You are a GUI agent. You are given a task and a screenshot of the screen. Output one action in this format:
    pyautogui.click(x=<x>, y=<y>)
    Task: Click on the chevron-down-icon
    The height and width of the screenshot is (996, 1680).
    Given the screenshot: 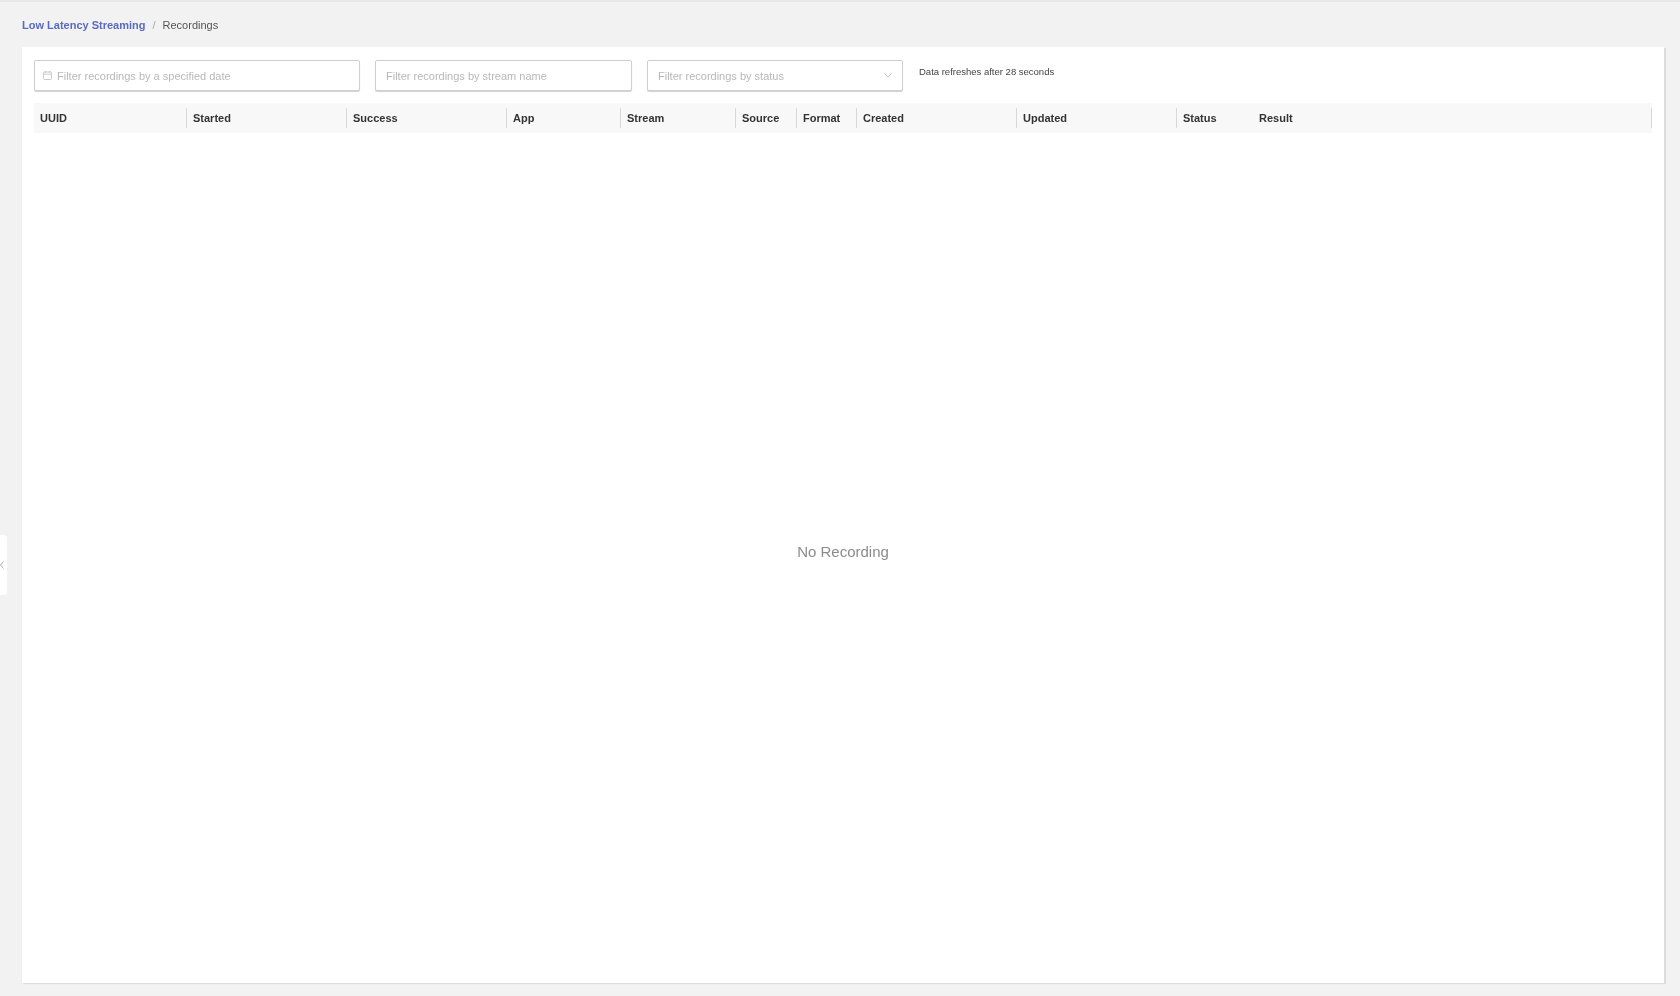 What is the action you would take?
    pyautogui.click(x=888, y=75)
    